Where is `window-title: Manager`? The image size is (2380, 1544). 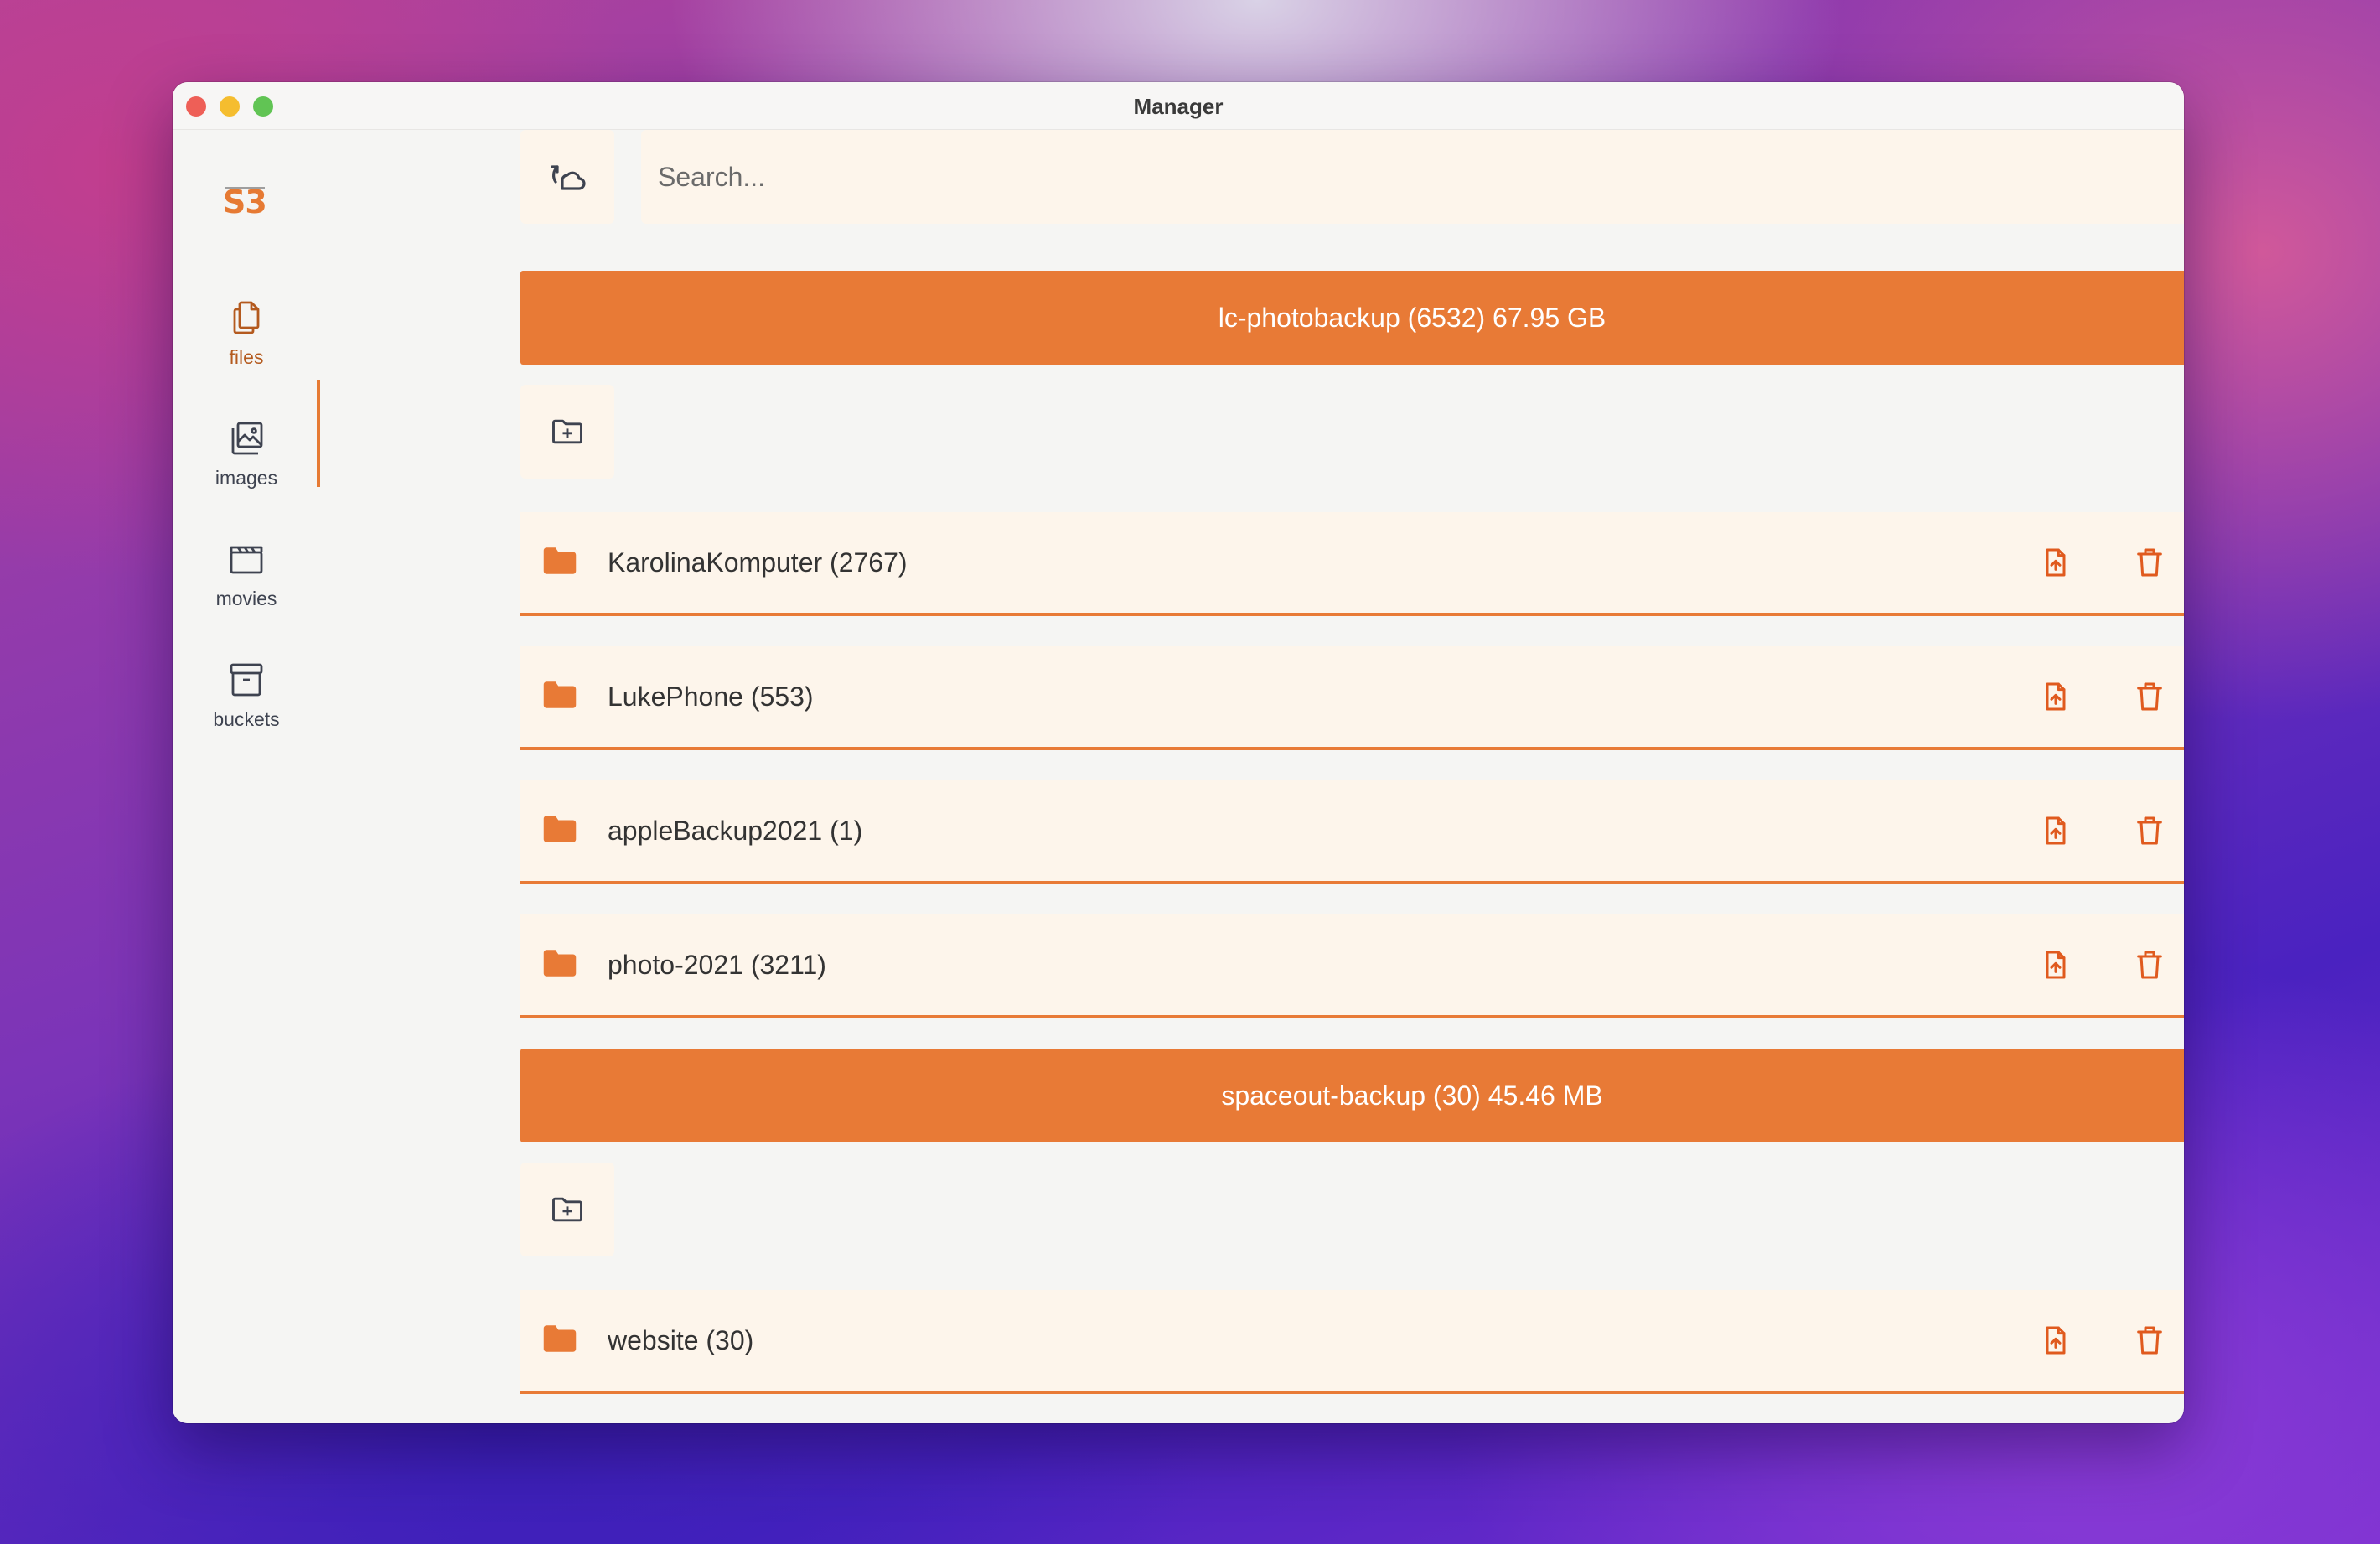 window-title: Manager is located at coordinates (1178, 107).